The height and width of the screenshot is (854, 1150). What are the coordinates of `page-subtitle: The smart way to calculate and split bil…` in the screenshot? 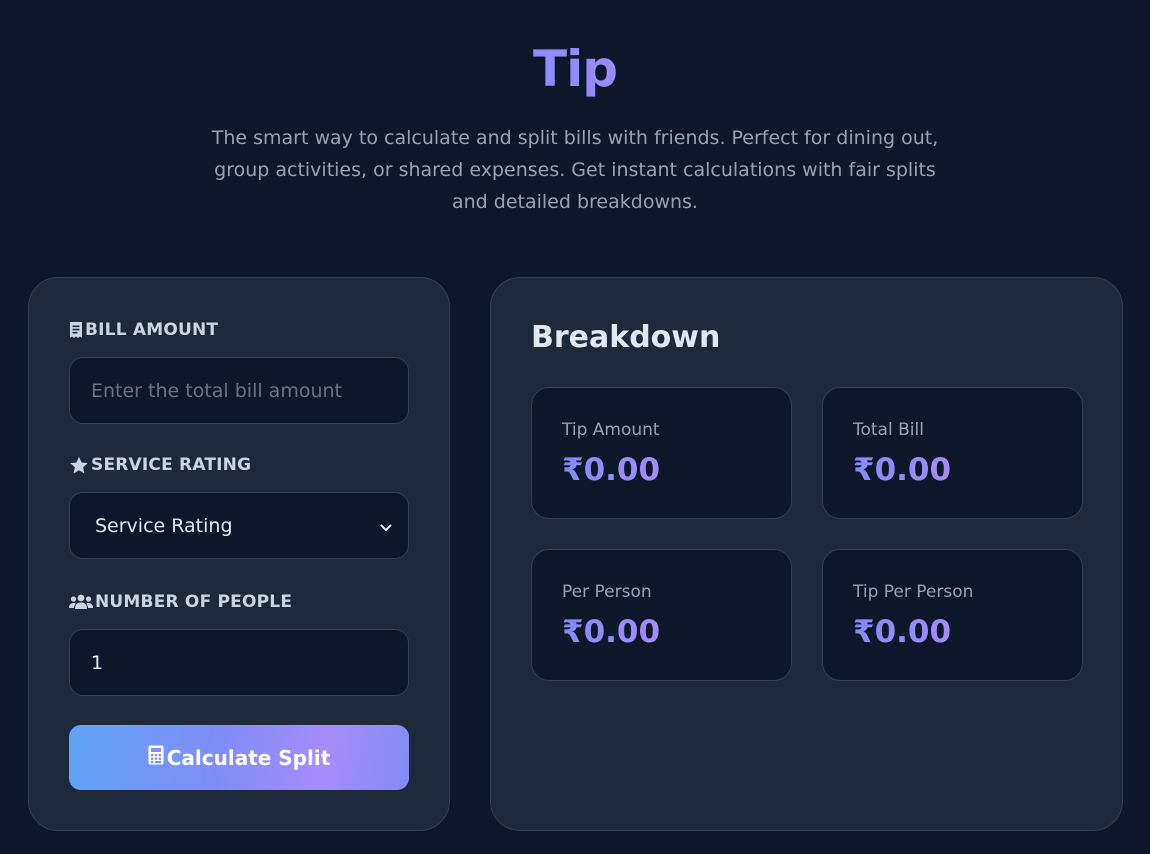 It's located at (575, 170).